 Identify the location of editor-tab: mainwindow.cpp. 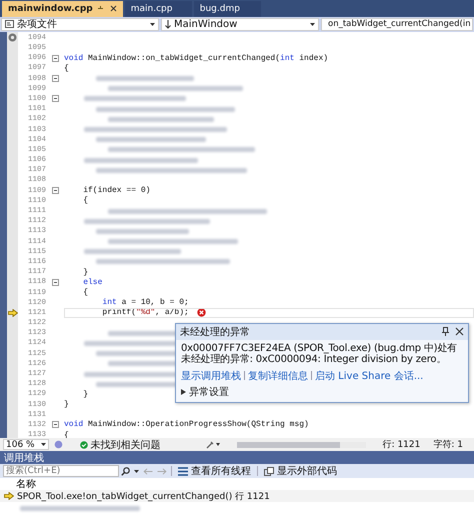
(62, 8).